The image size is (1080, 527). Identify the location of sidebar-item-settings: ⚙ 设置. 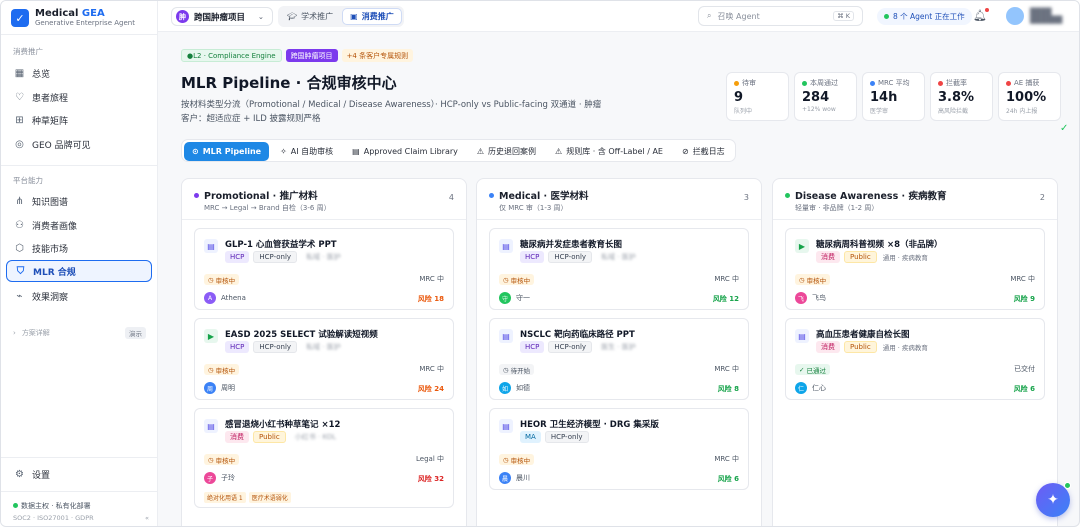
(79, 474).